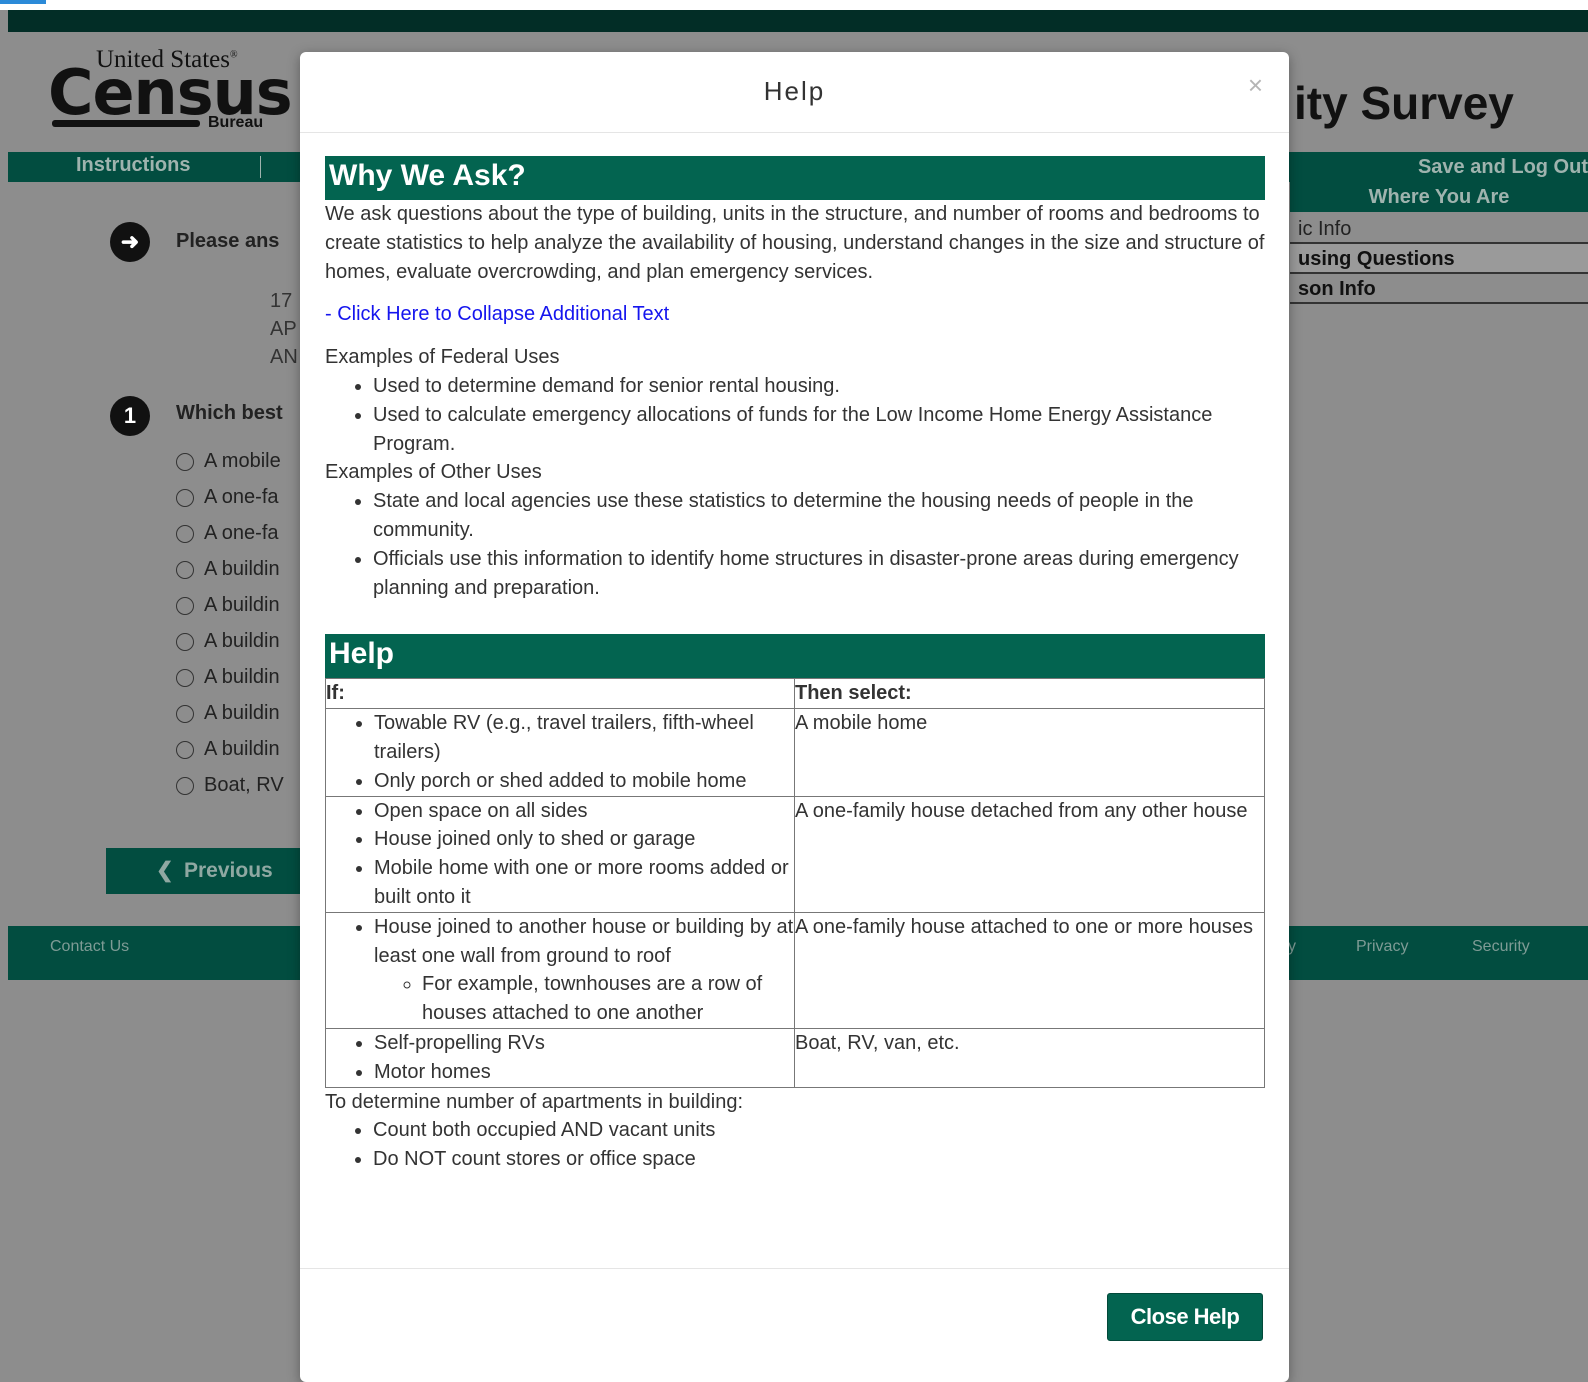  I want to click on census-logo: United States® Census Bureau, so click(170, 92).